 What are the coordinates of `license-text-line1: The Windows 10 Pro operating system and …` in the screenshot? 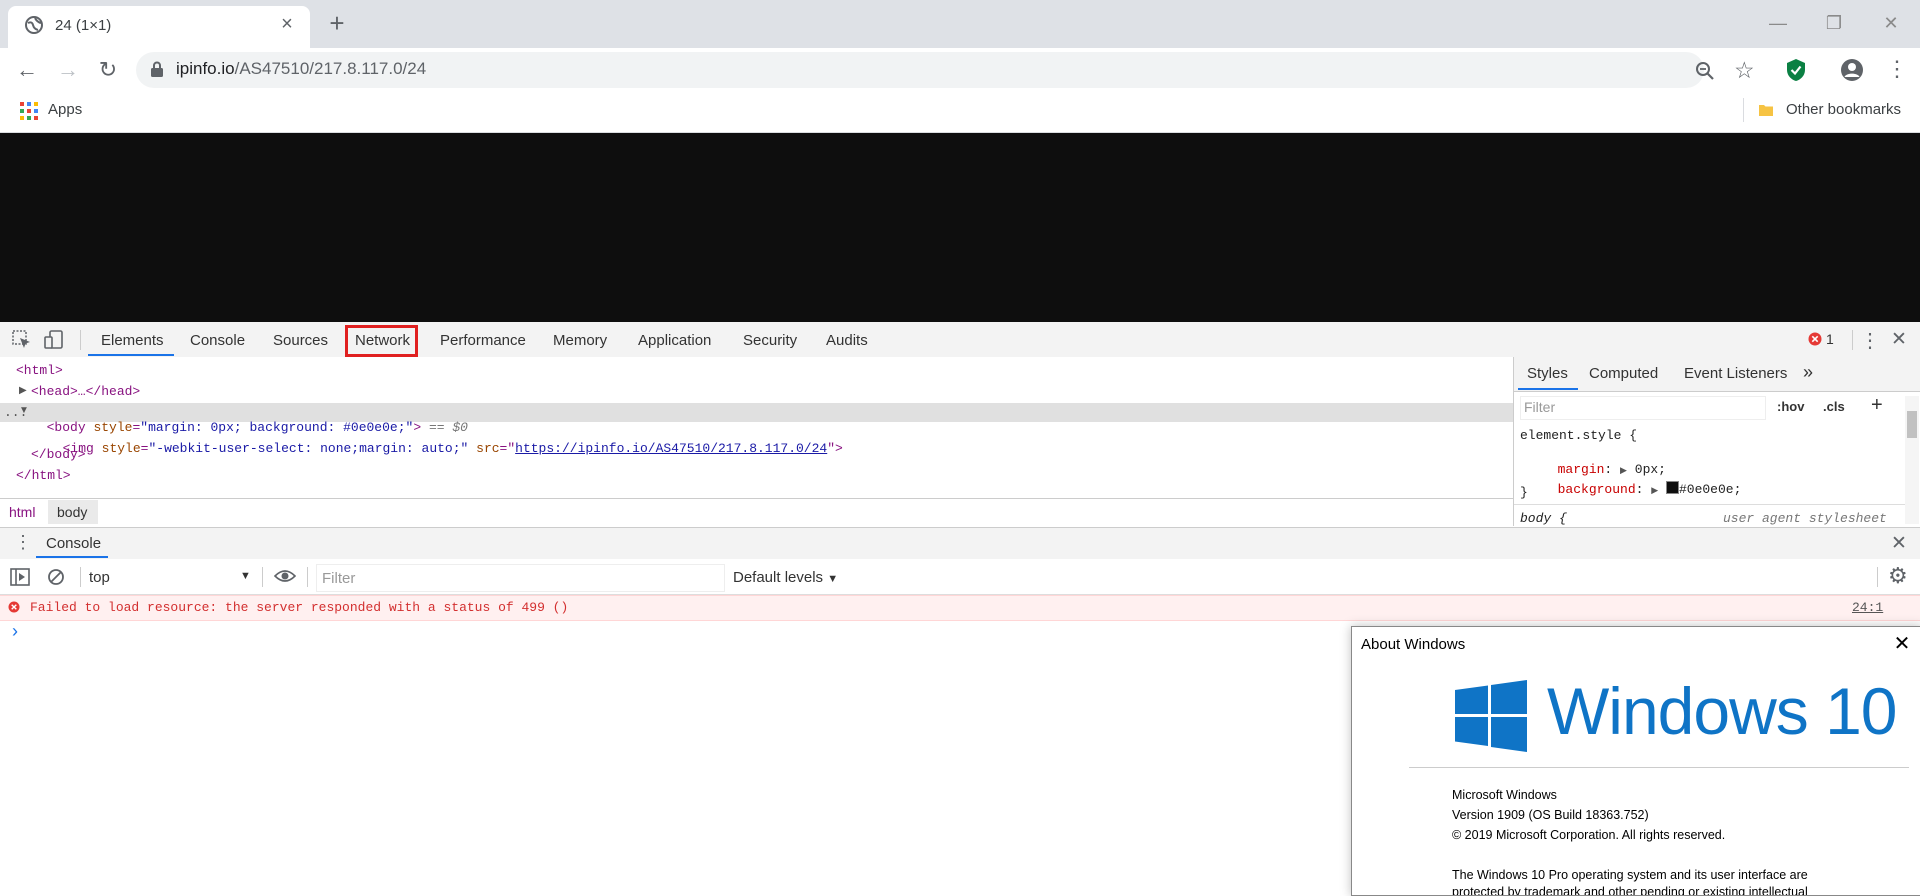 It's located at (1630, 875).